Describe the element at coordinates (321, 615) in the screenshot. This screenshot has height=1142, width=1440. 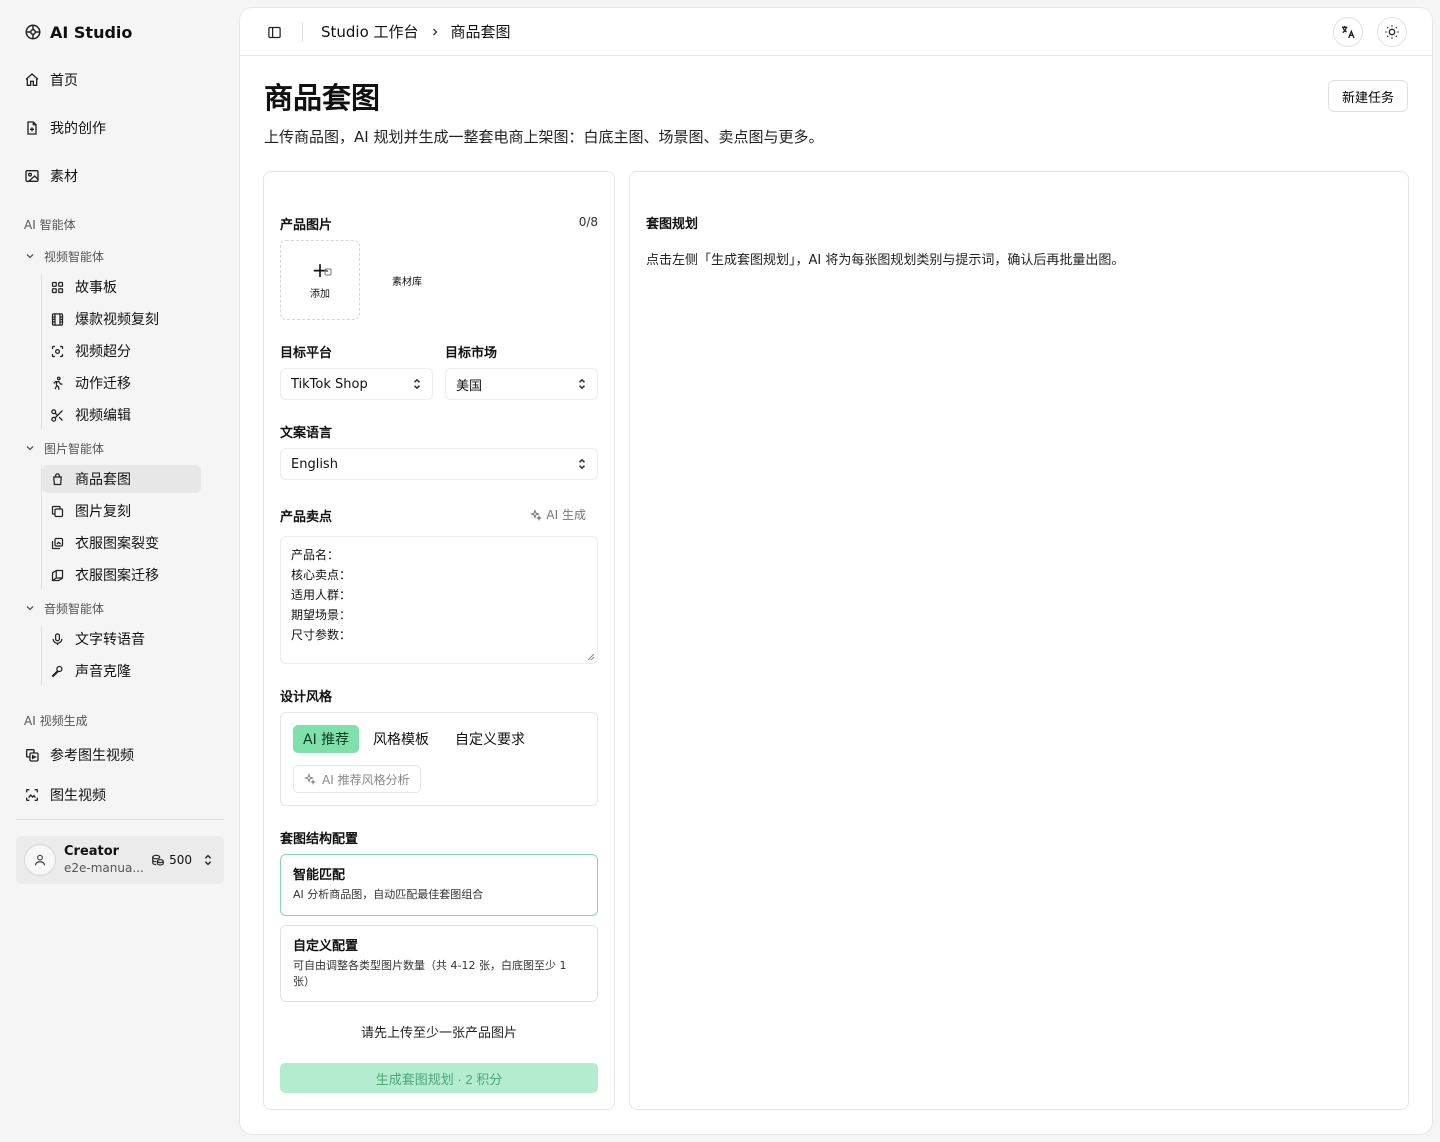
I see `selling-point-line: 期望场景：` at that location.